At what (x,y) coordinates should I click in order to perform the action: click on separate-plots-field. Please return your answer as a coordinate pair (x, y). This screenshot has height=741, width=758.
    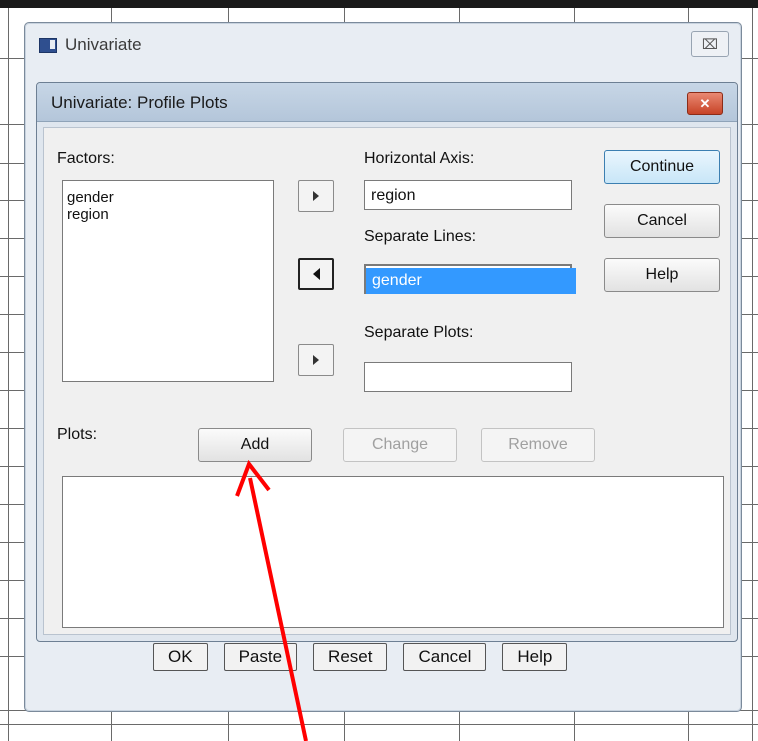
    Looking at the image, I should click on (468, 377).